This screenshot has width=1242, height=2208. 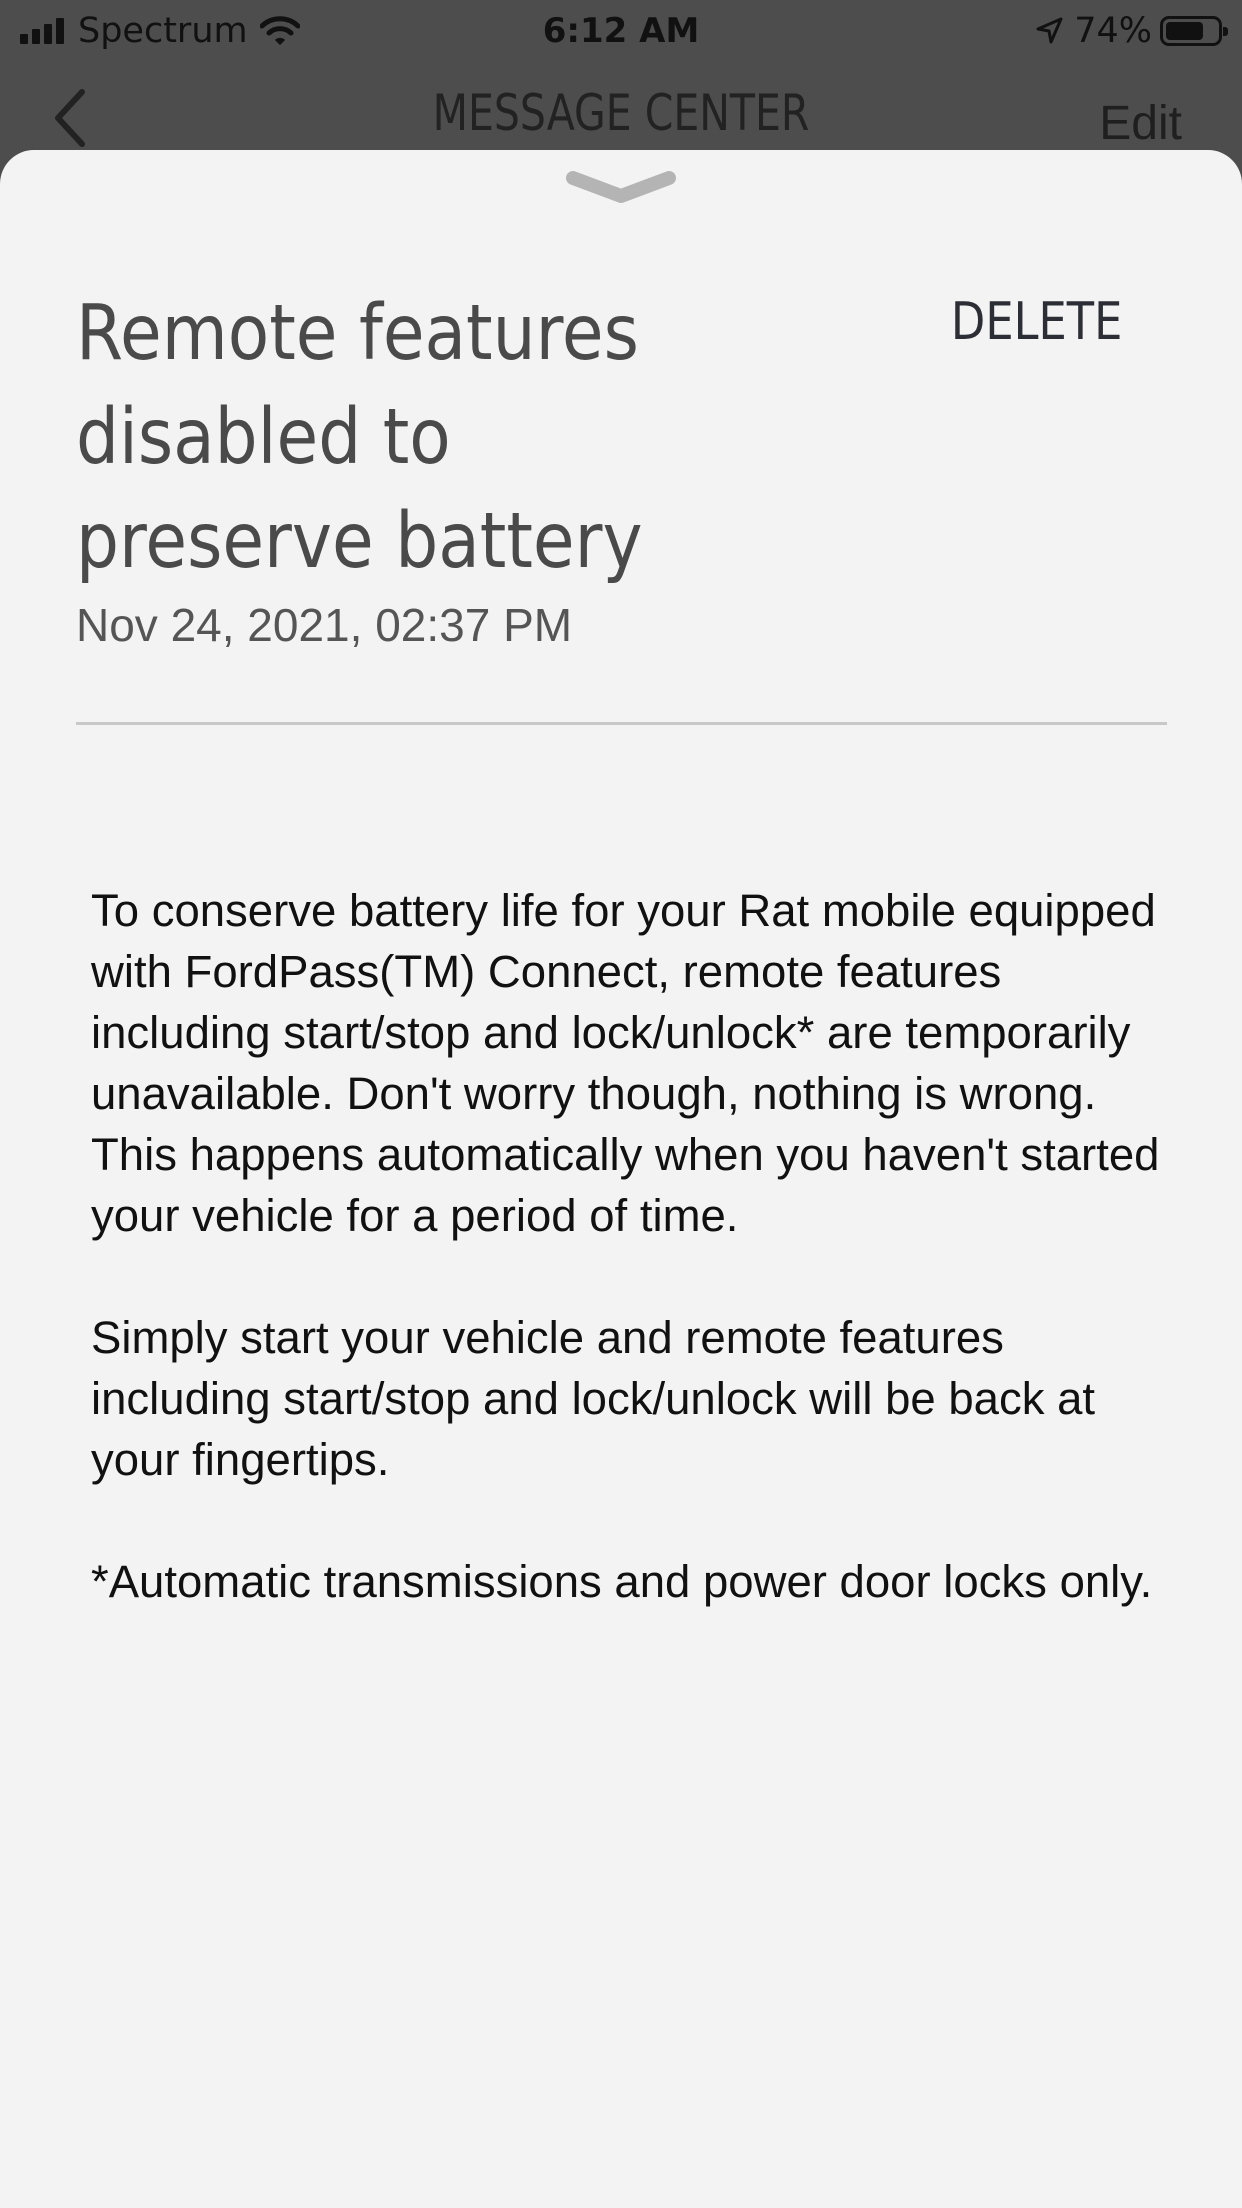 I want to click on status-bar: Spectrum 6:12 AM 74%, so click(x=621, y=31).